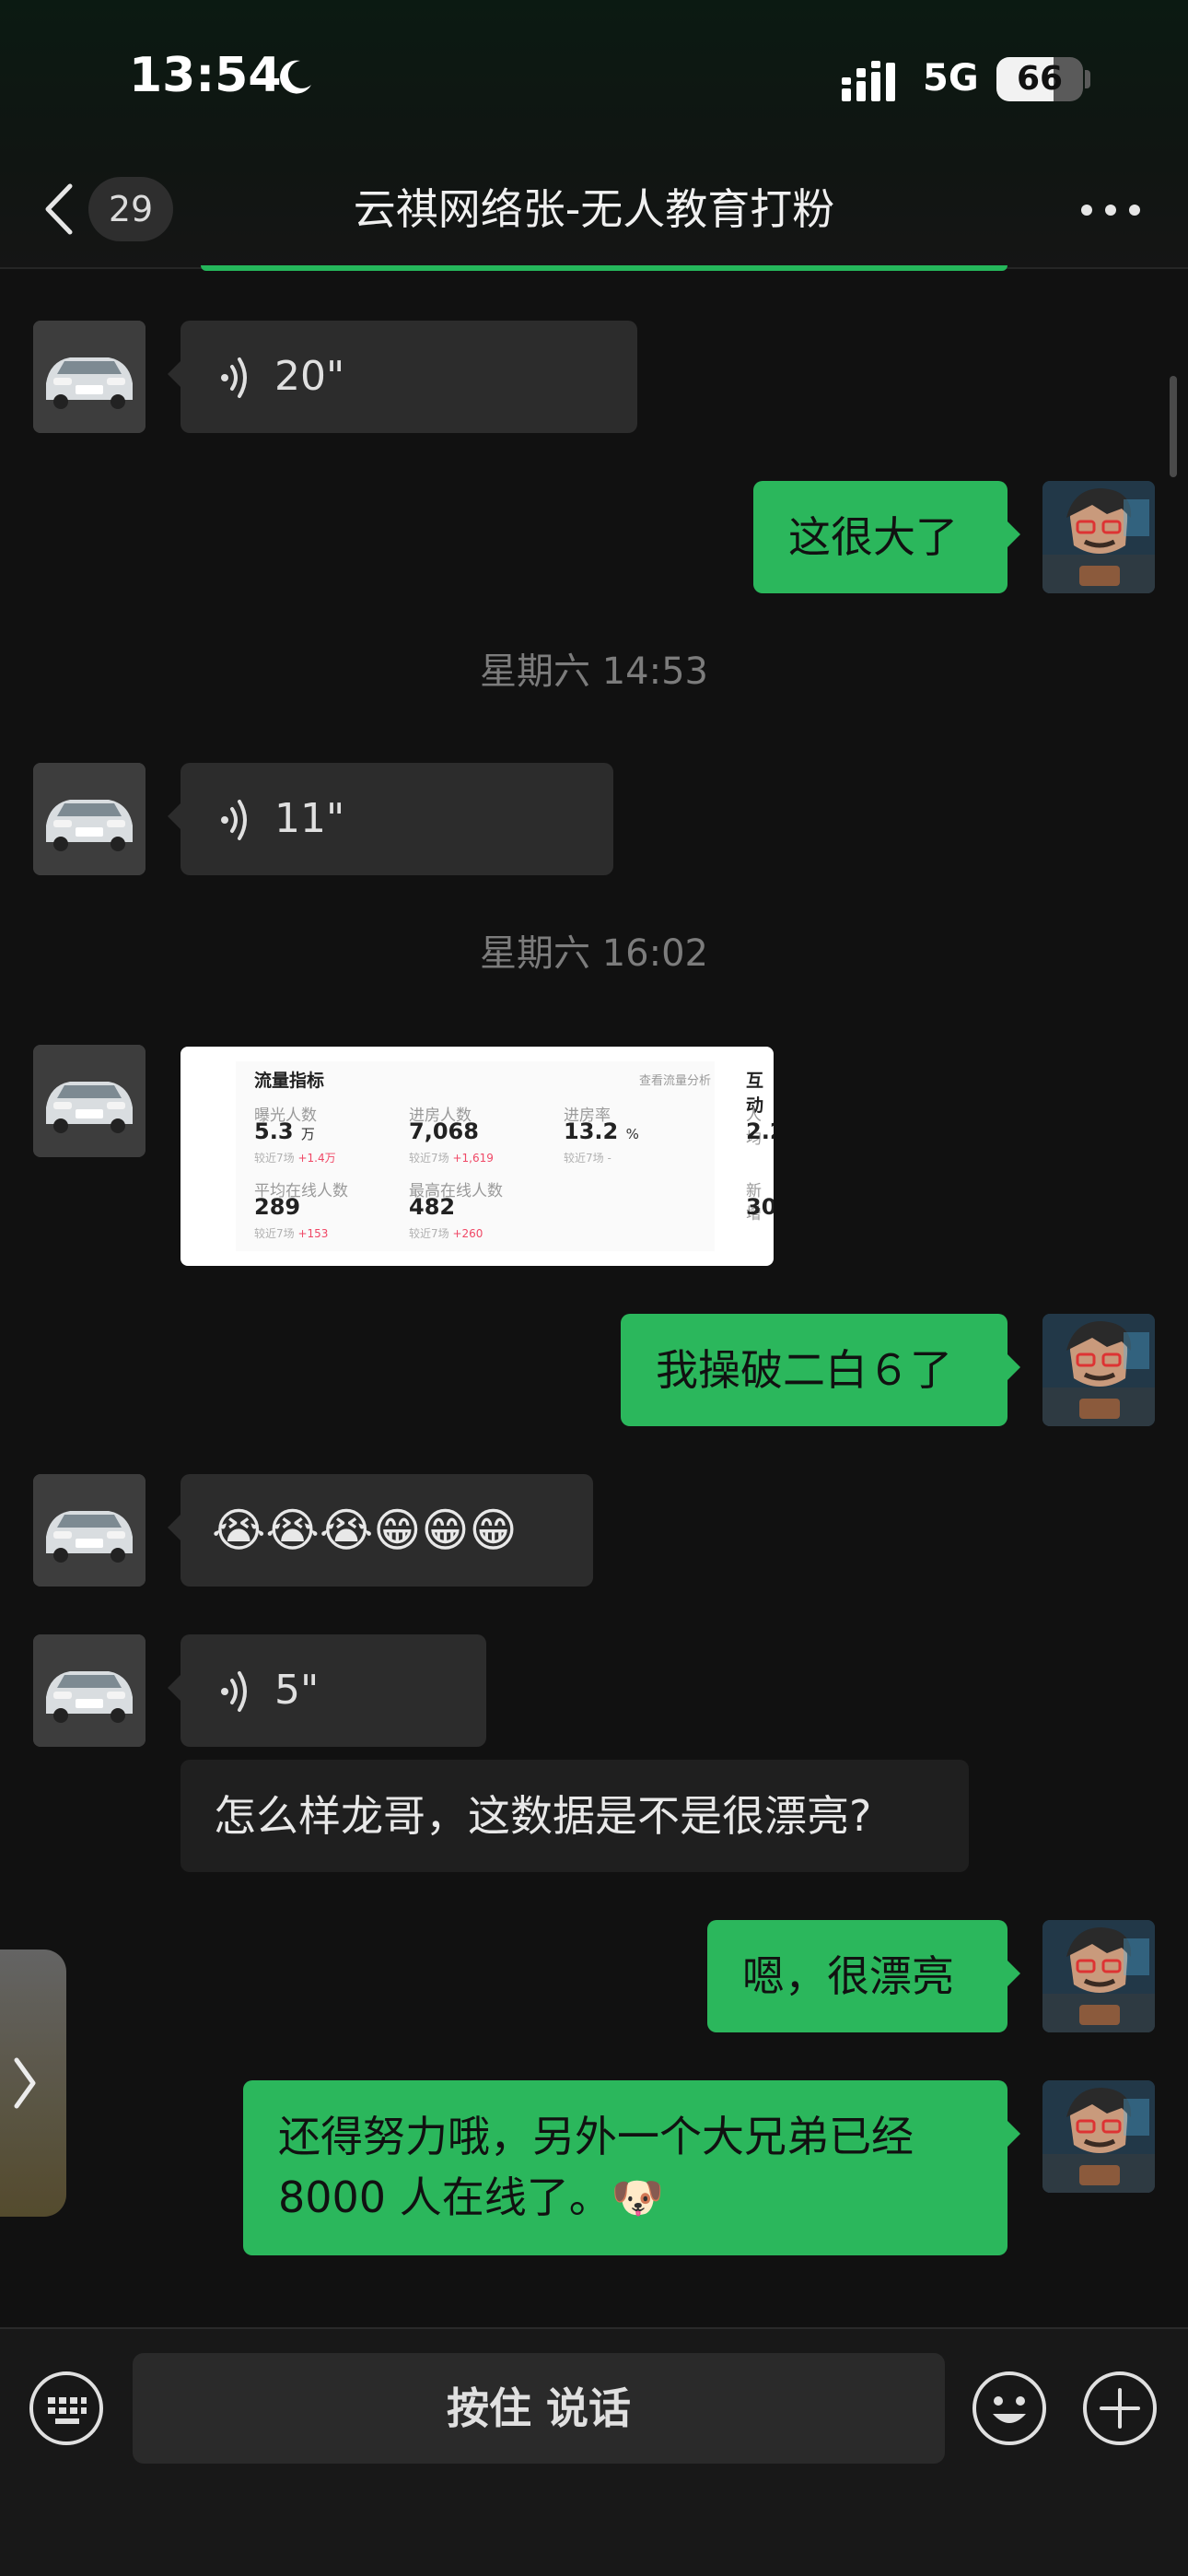 The image size is (1188, 2576). Describe the element at coordinates (1010, 2408) in the screenshot. I see `emoji-icon` at that location.